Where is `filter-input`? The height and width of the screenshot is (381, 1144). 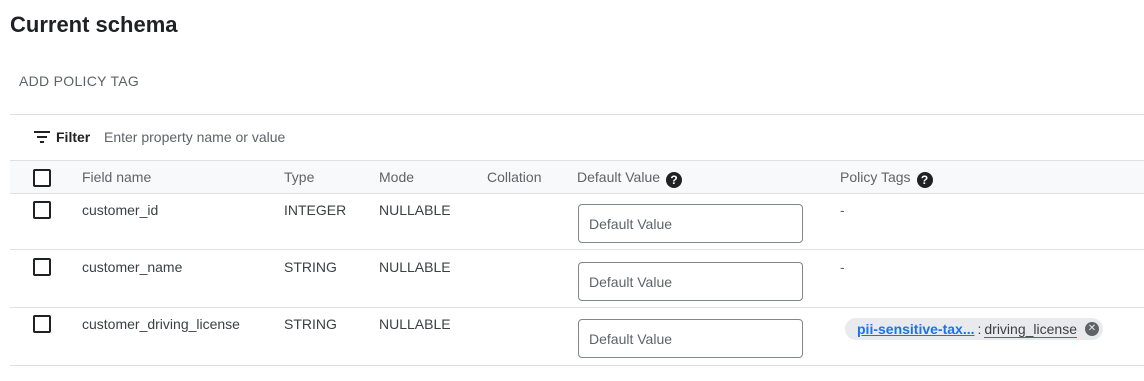 filter-input is located at coordinates (354, 137).